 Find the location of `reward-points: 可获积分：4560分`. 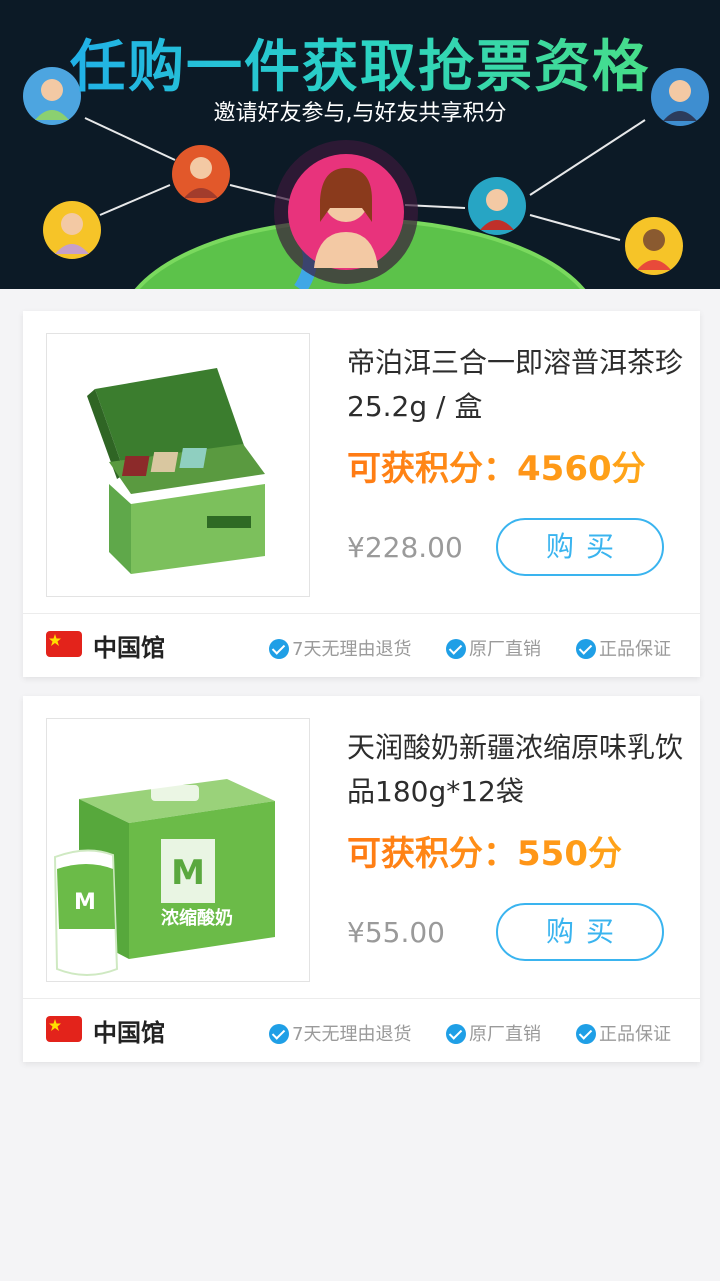

reward-points: 可获积分：4560分 is located at coordinates (519, 465).